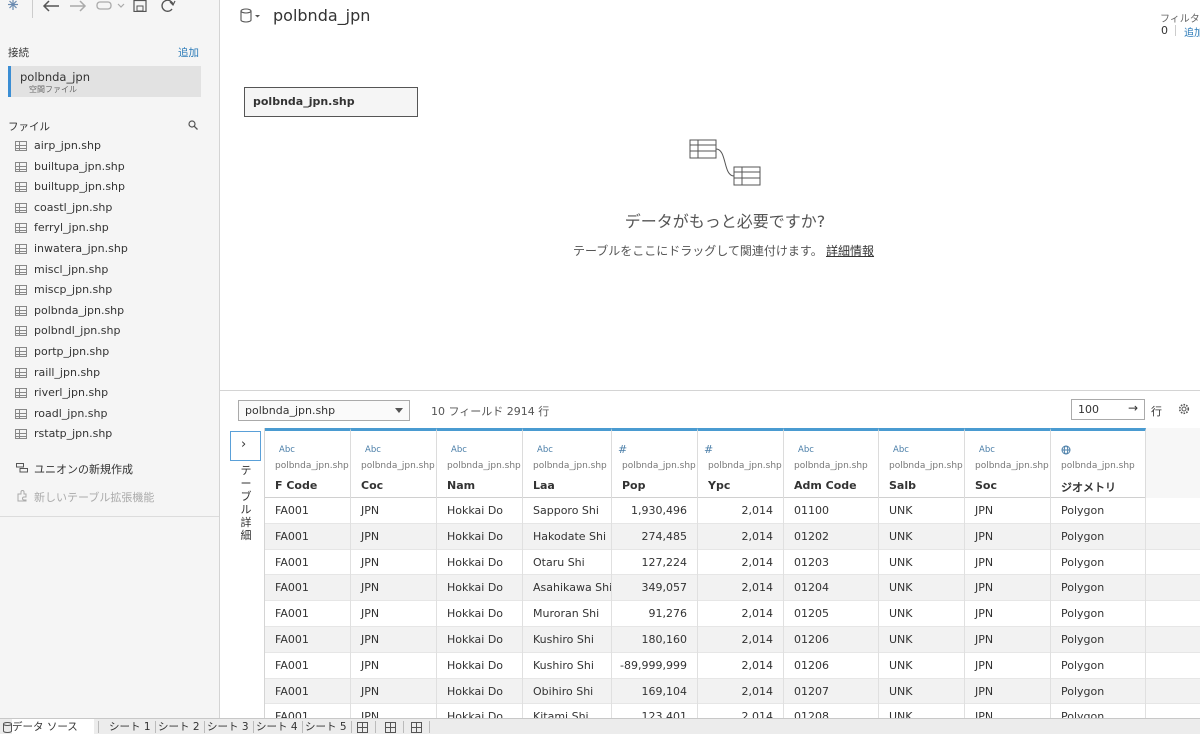  I want to click on learn-more-link: 詳細情報, so click(850, 250).